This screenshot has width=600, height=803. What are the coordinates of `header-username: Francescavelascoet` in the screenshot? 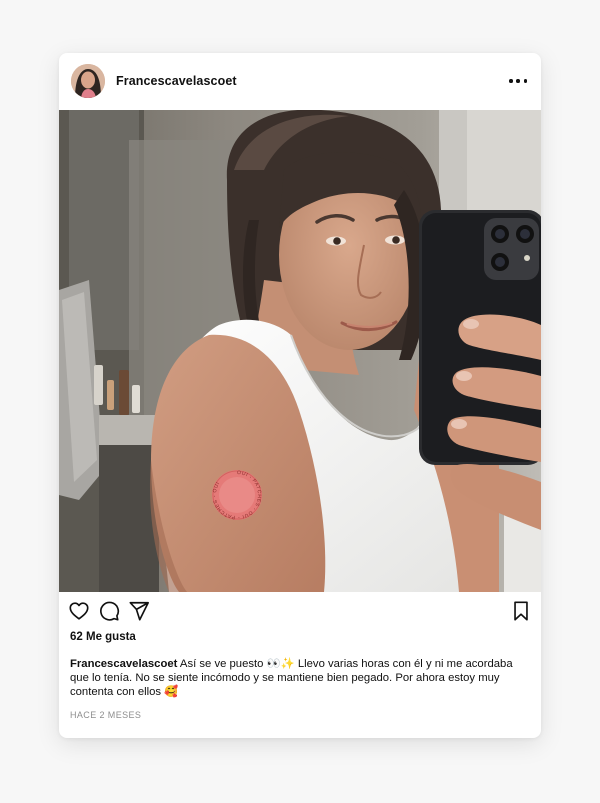 It's located at (176, 81).